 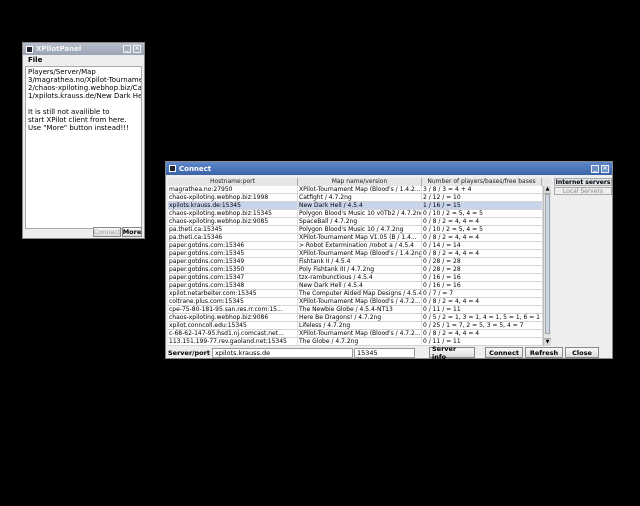 I want to click on app-icon, so click(x=172, y=168).